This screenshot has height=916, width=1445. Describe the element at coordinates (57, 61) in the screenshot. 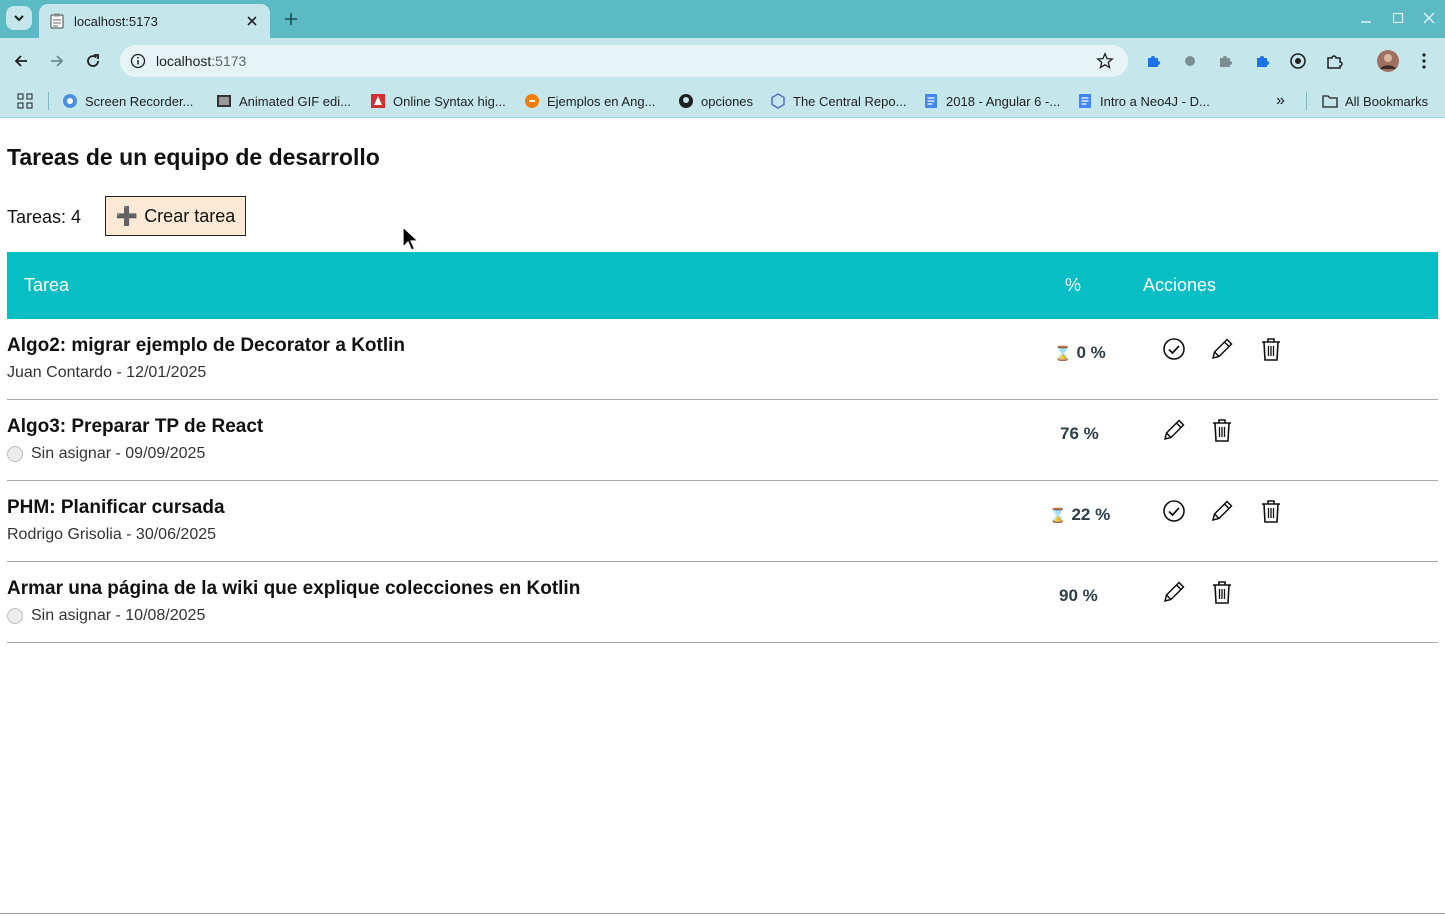

I see `forward-arrow-icon` at that location.